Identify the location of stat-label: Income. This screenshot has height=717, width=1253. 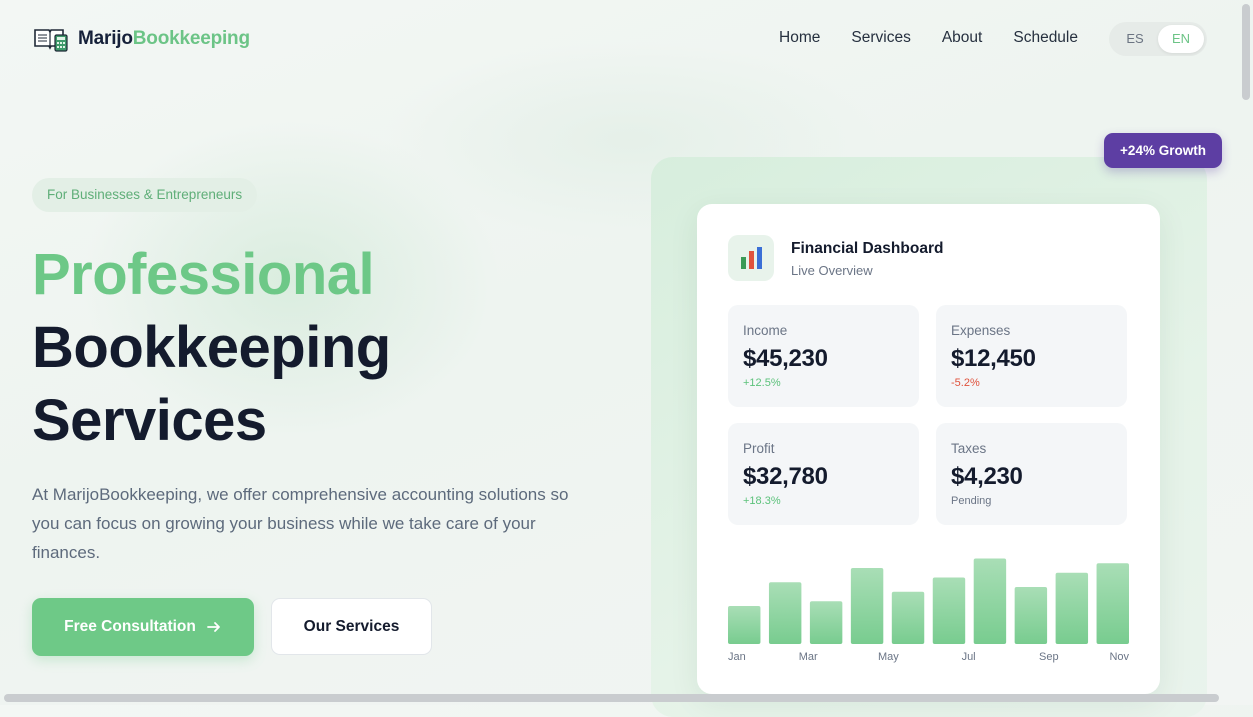
(765, 330).